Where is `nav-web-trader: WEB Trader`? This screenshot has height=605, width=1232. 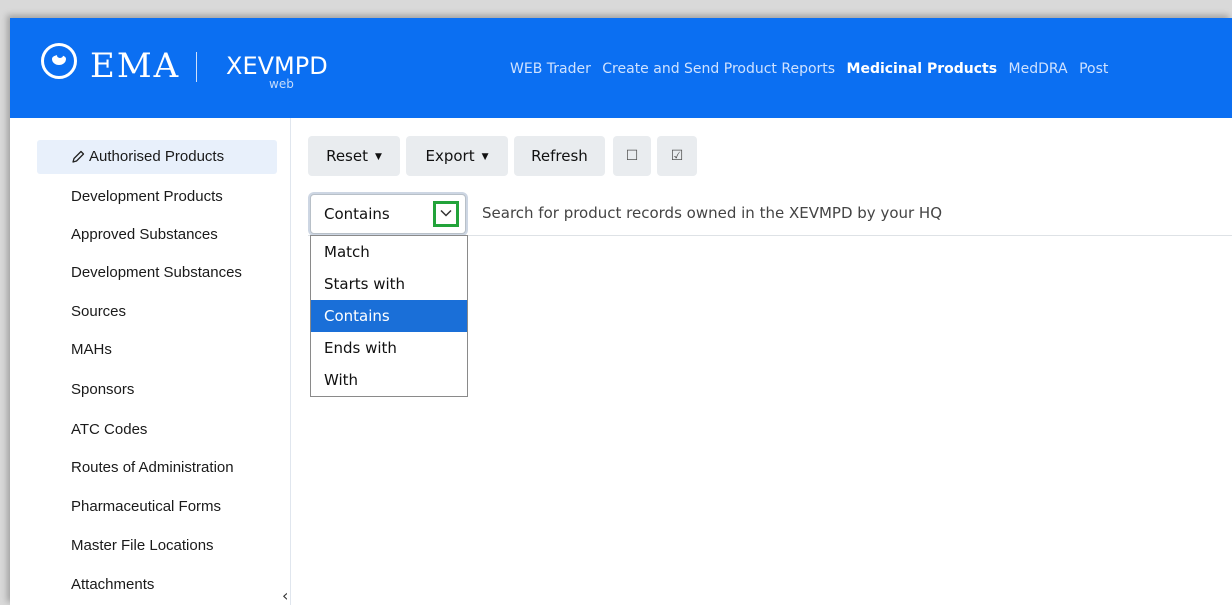 nav-web-trader: WEB Trader is located at coordinates (550, 69).